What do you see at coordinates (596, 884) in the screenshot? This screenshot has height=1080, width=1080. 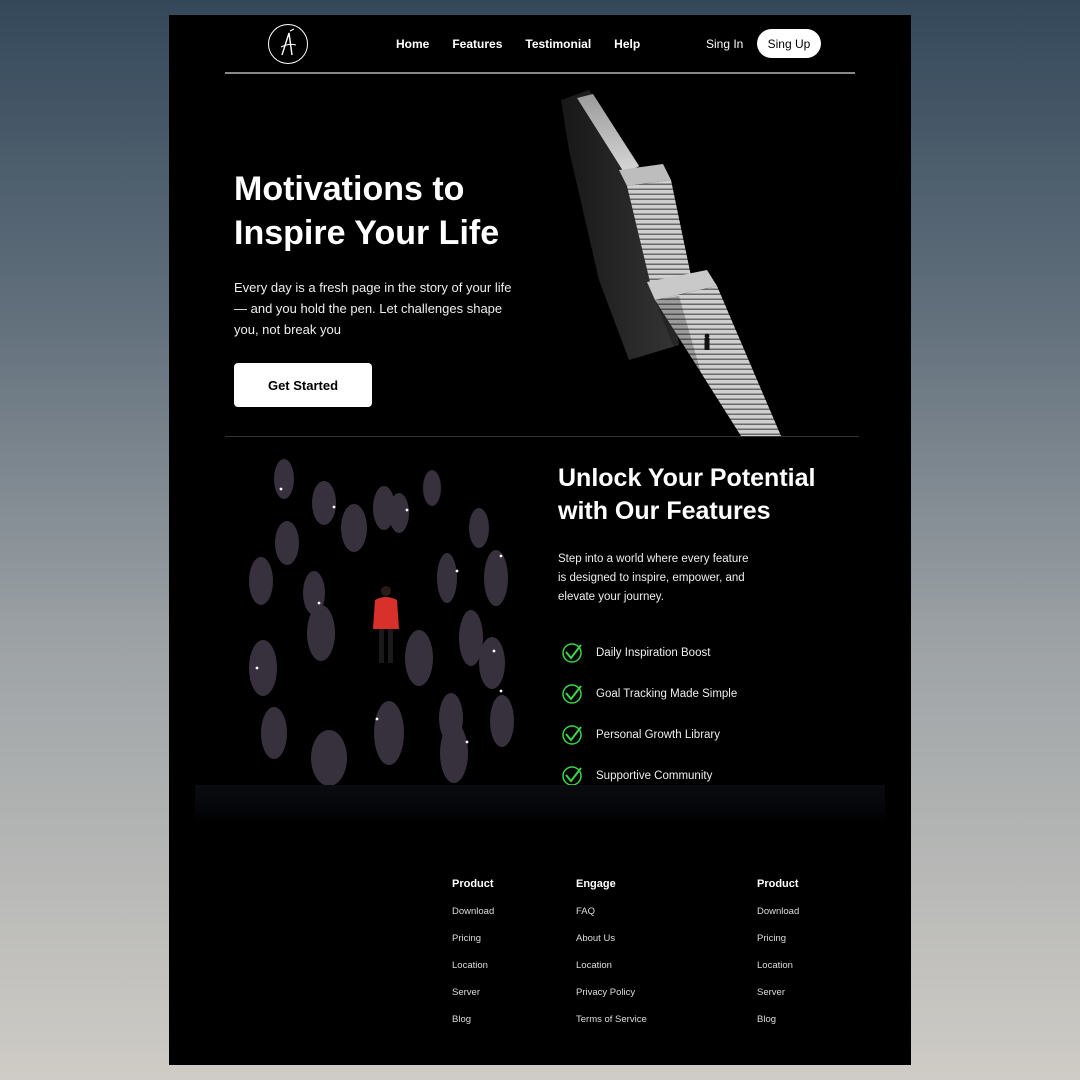 I see `footer-column-title: Engage` at bounding box center [596, 884].